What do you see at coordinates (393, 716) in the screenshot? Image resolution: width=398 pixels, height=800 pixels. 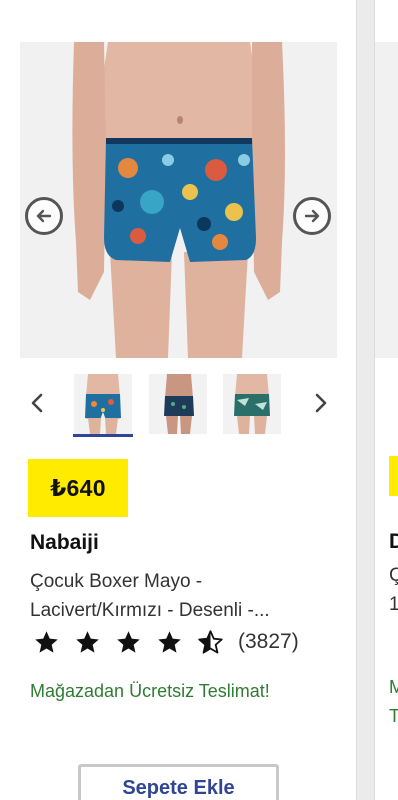 I see `next-delivery-line2: T` at bounding box center [393, 716].